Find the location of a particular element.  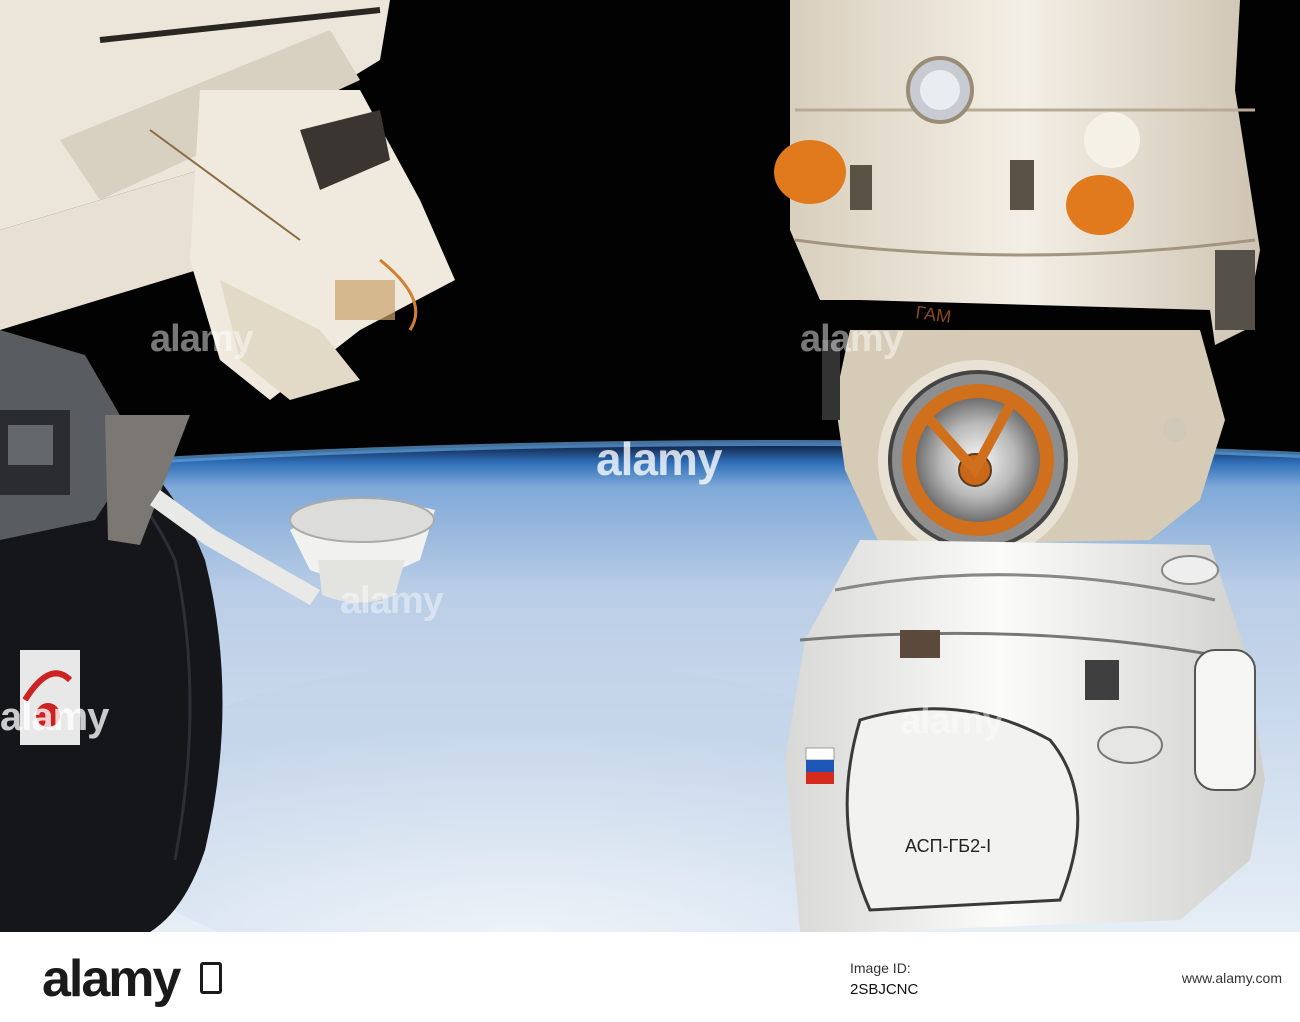

small-antenna is located at coordinates (1130, 745).